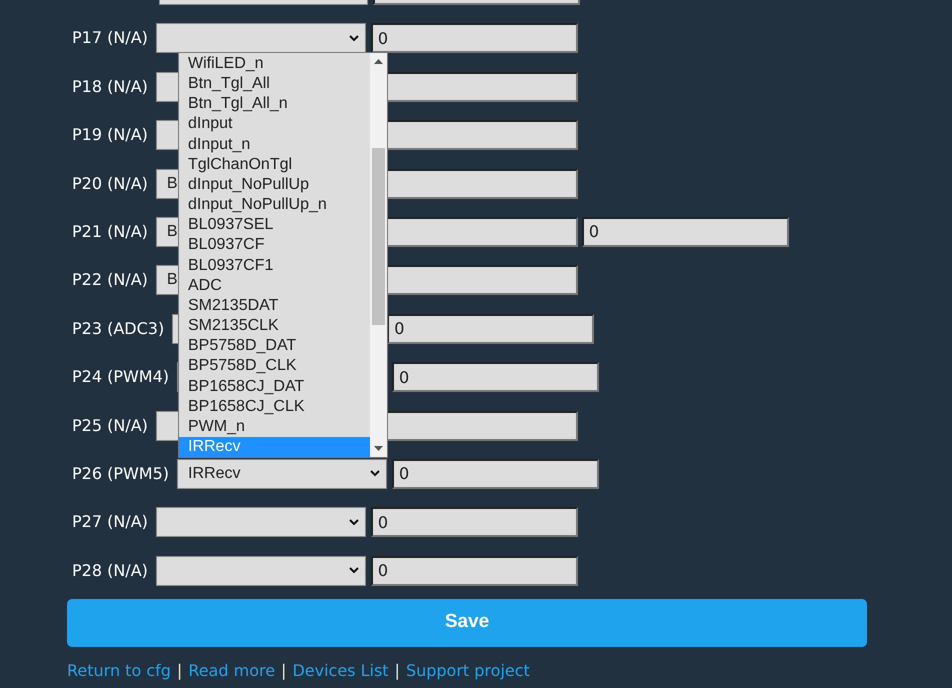  I want to click on dropdown-option: dInput_NoPullUp, so click(274, 185).